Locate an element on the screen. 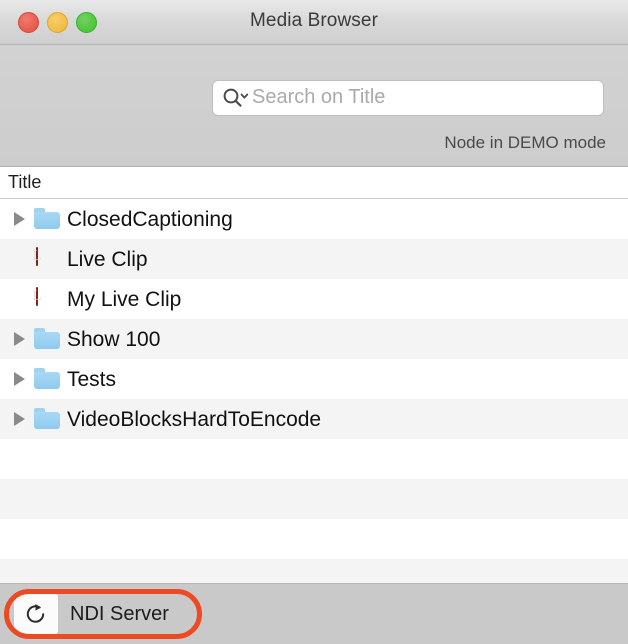  row-label: Show 100 is located at coordinates (114, 339).